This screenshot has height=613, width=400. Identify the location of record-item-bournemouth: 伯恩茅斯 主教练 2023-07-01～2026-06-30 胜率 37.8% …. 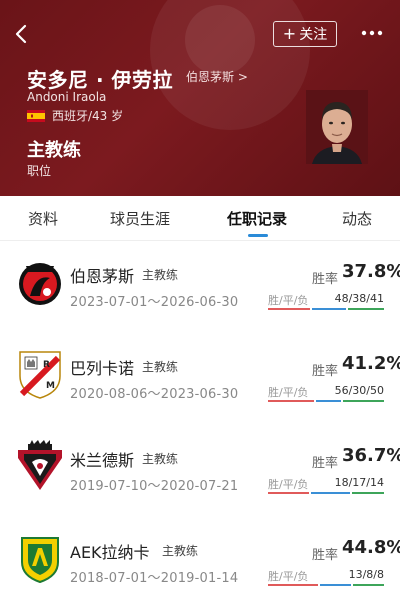
(200, 291).